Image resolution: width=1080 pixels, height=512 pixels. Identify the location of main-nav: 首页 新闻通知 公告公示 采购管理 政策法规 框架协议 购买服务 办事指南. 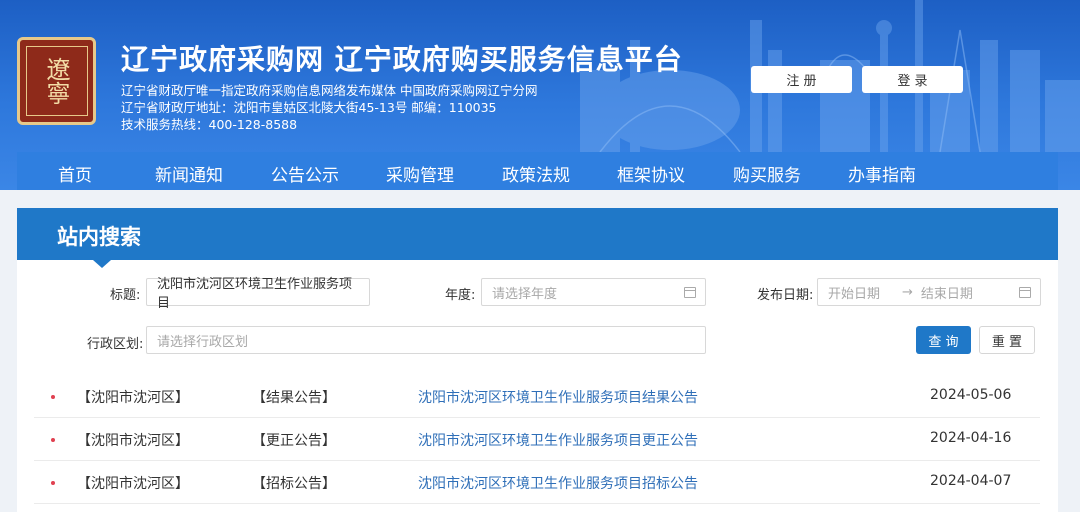
(537, 171).